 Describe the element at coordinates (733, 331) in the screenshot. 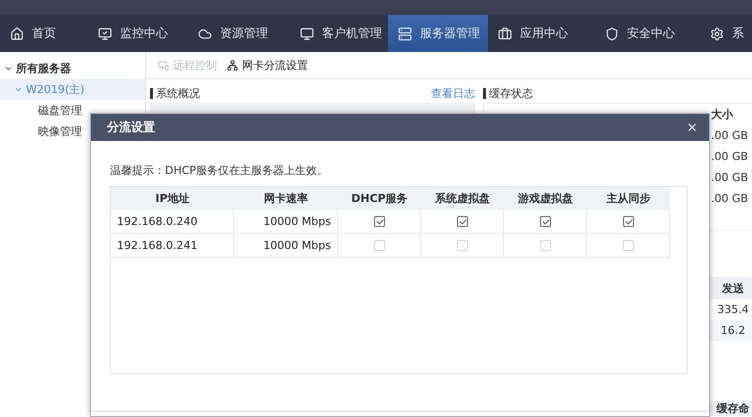

I see `table-cell-text: 16.2` at that location.